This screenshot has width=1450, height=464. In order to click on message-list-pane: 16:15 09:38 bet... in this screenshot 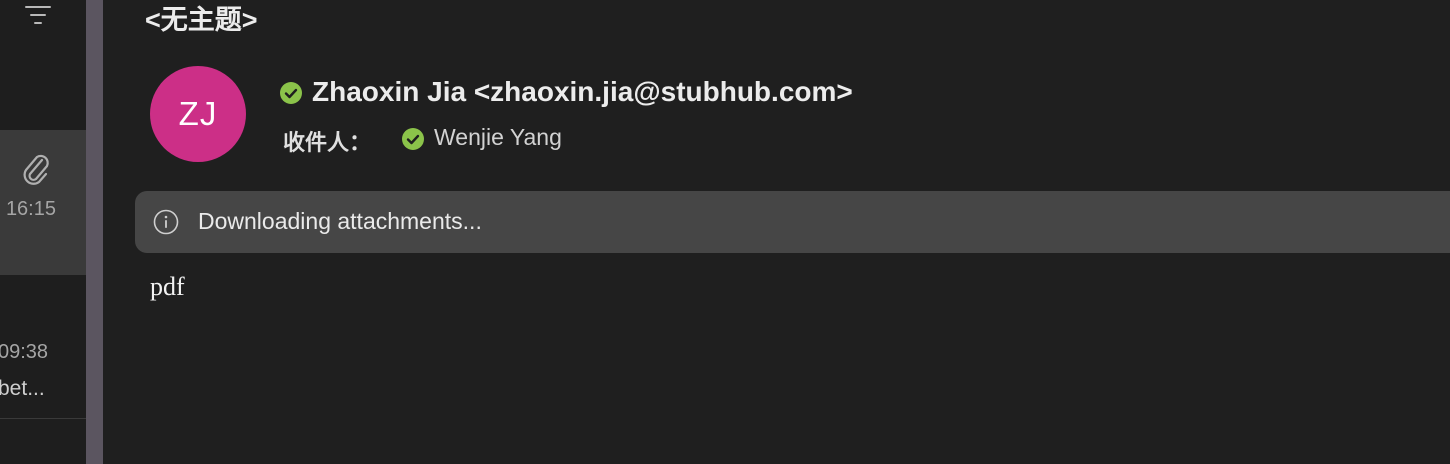, I will do `click(43, 232)`.